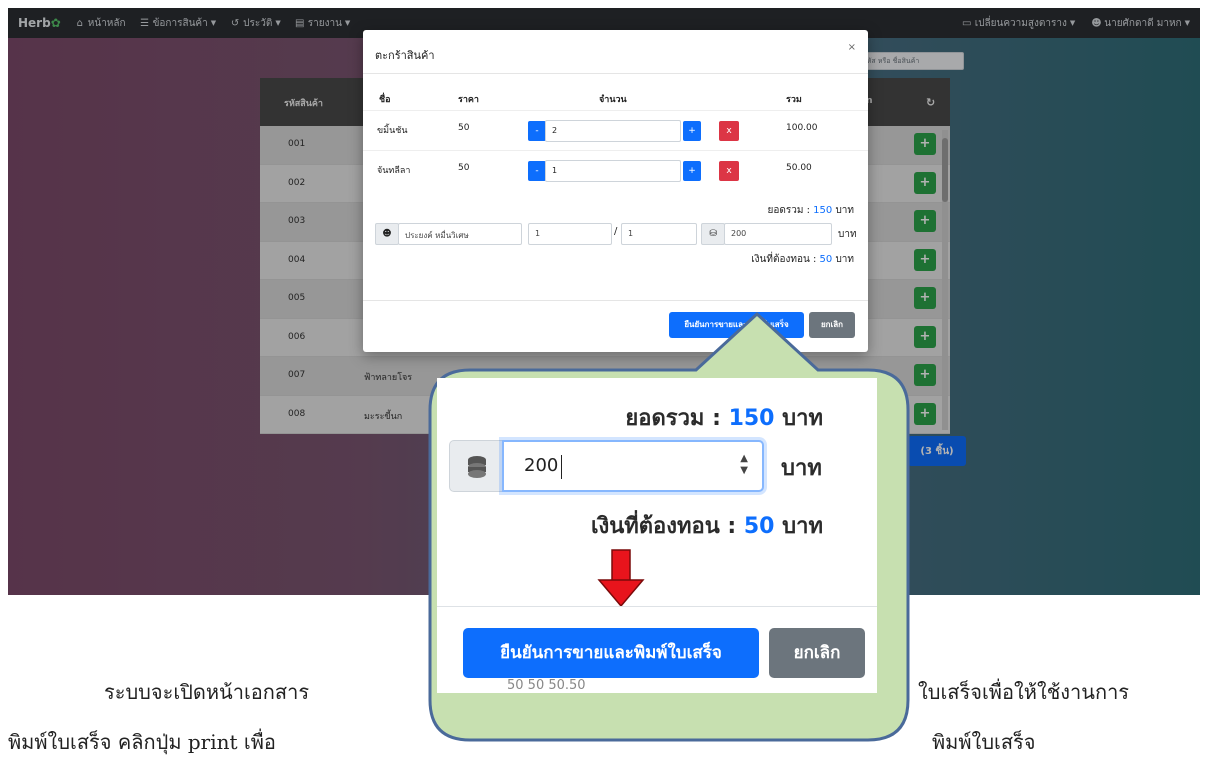 This screenshot has width=1206, height=763. What do you see at coordinates (621, 578) in the screenshot?
I see `red-arrow-down-icon` at bounding box center [621, 578].